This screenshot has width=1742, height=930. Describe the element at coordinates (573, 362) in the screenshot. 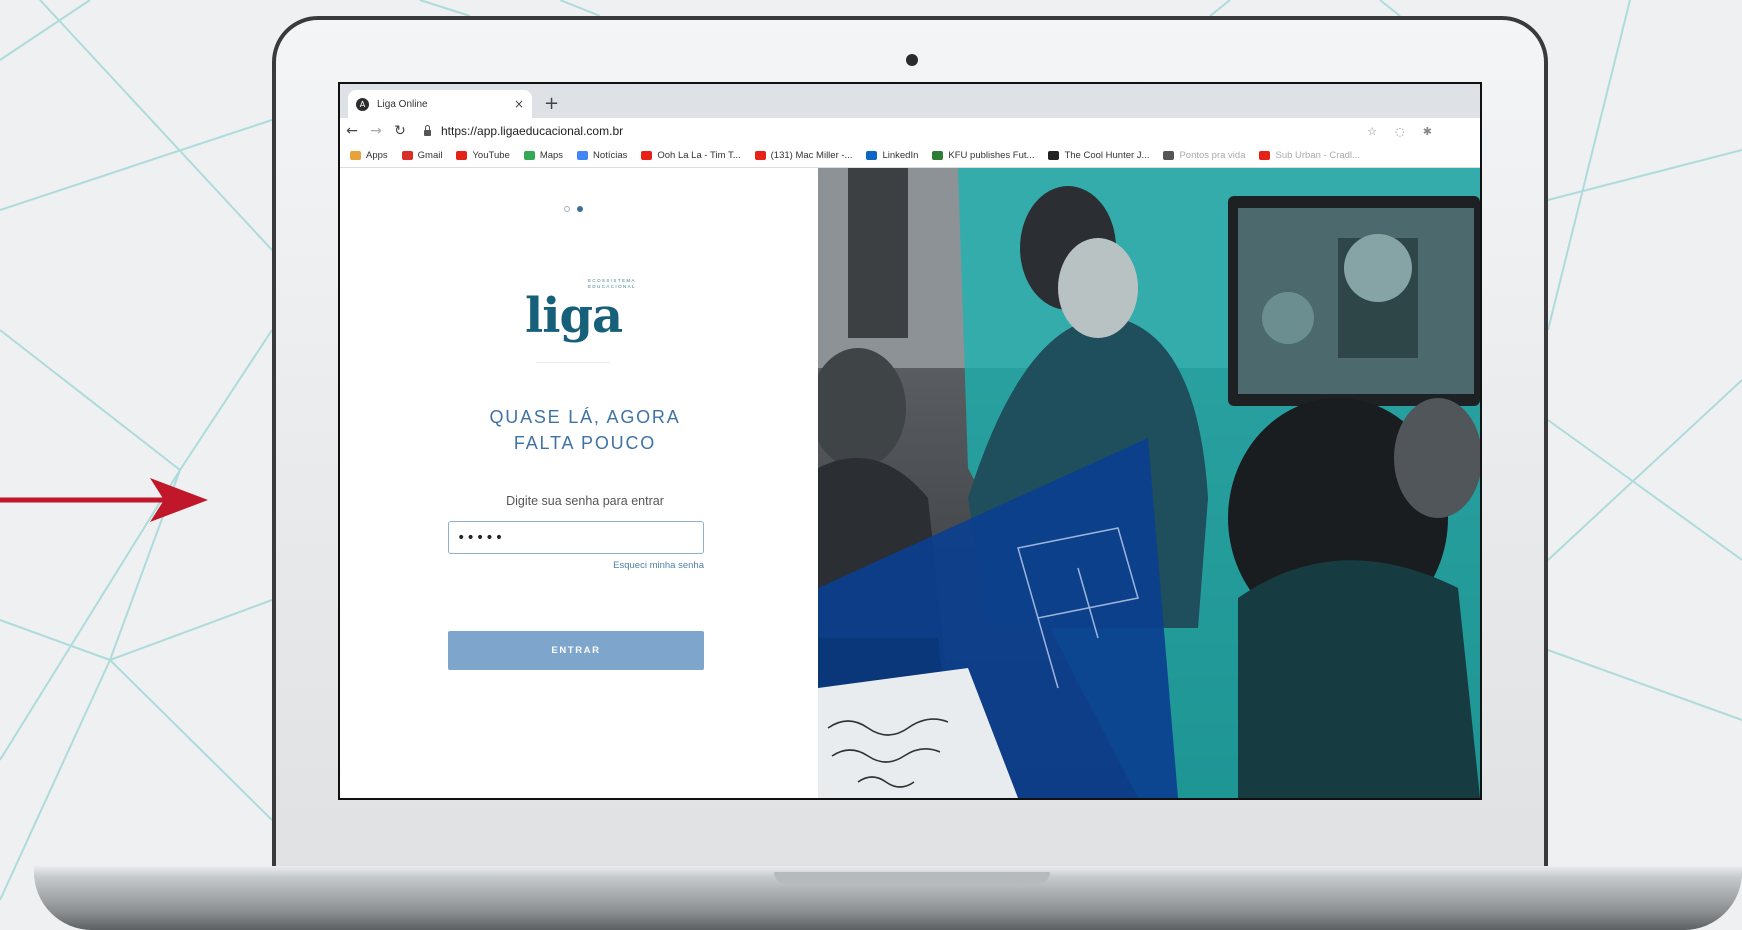

I see `logo-divider` at that location.